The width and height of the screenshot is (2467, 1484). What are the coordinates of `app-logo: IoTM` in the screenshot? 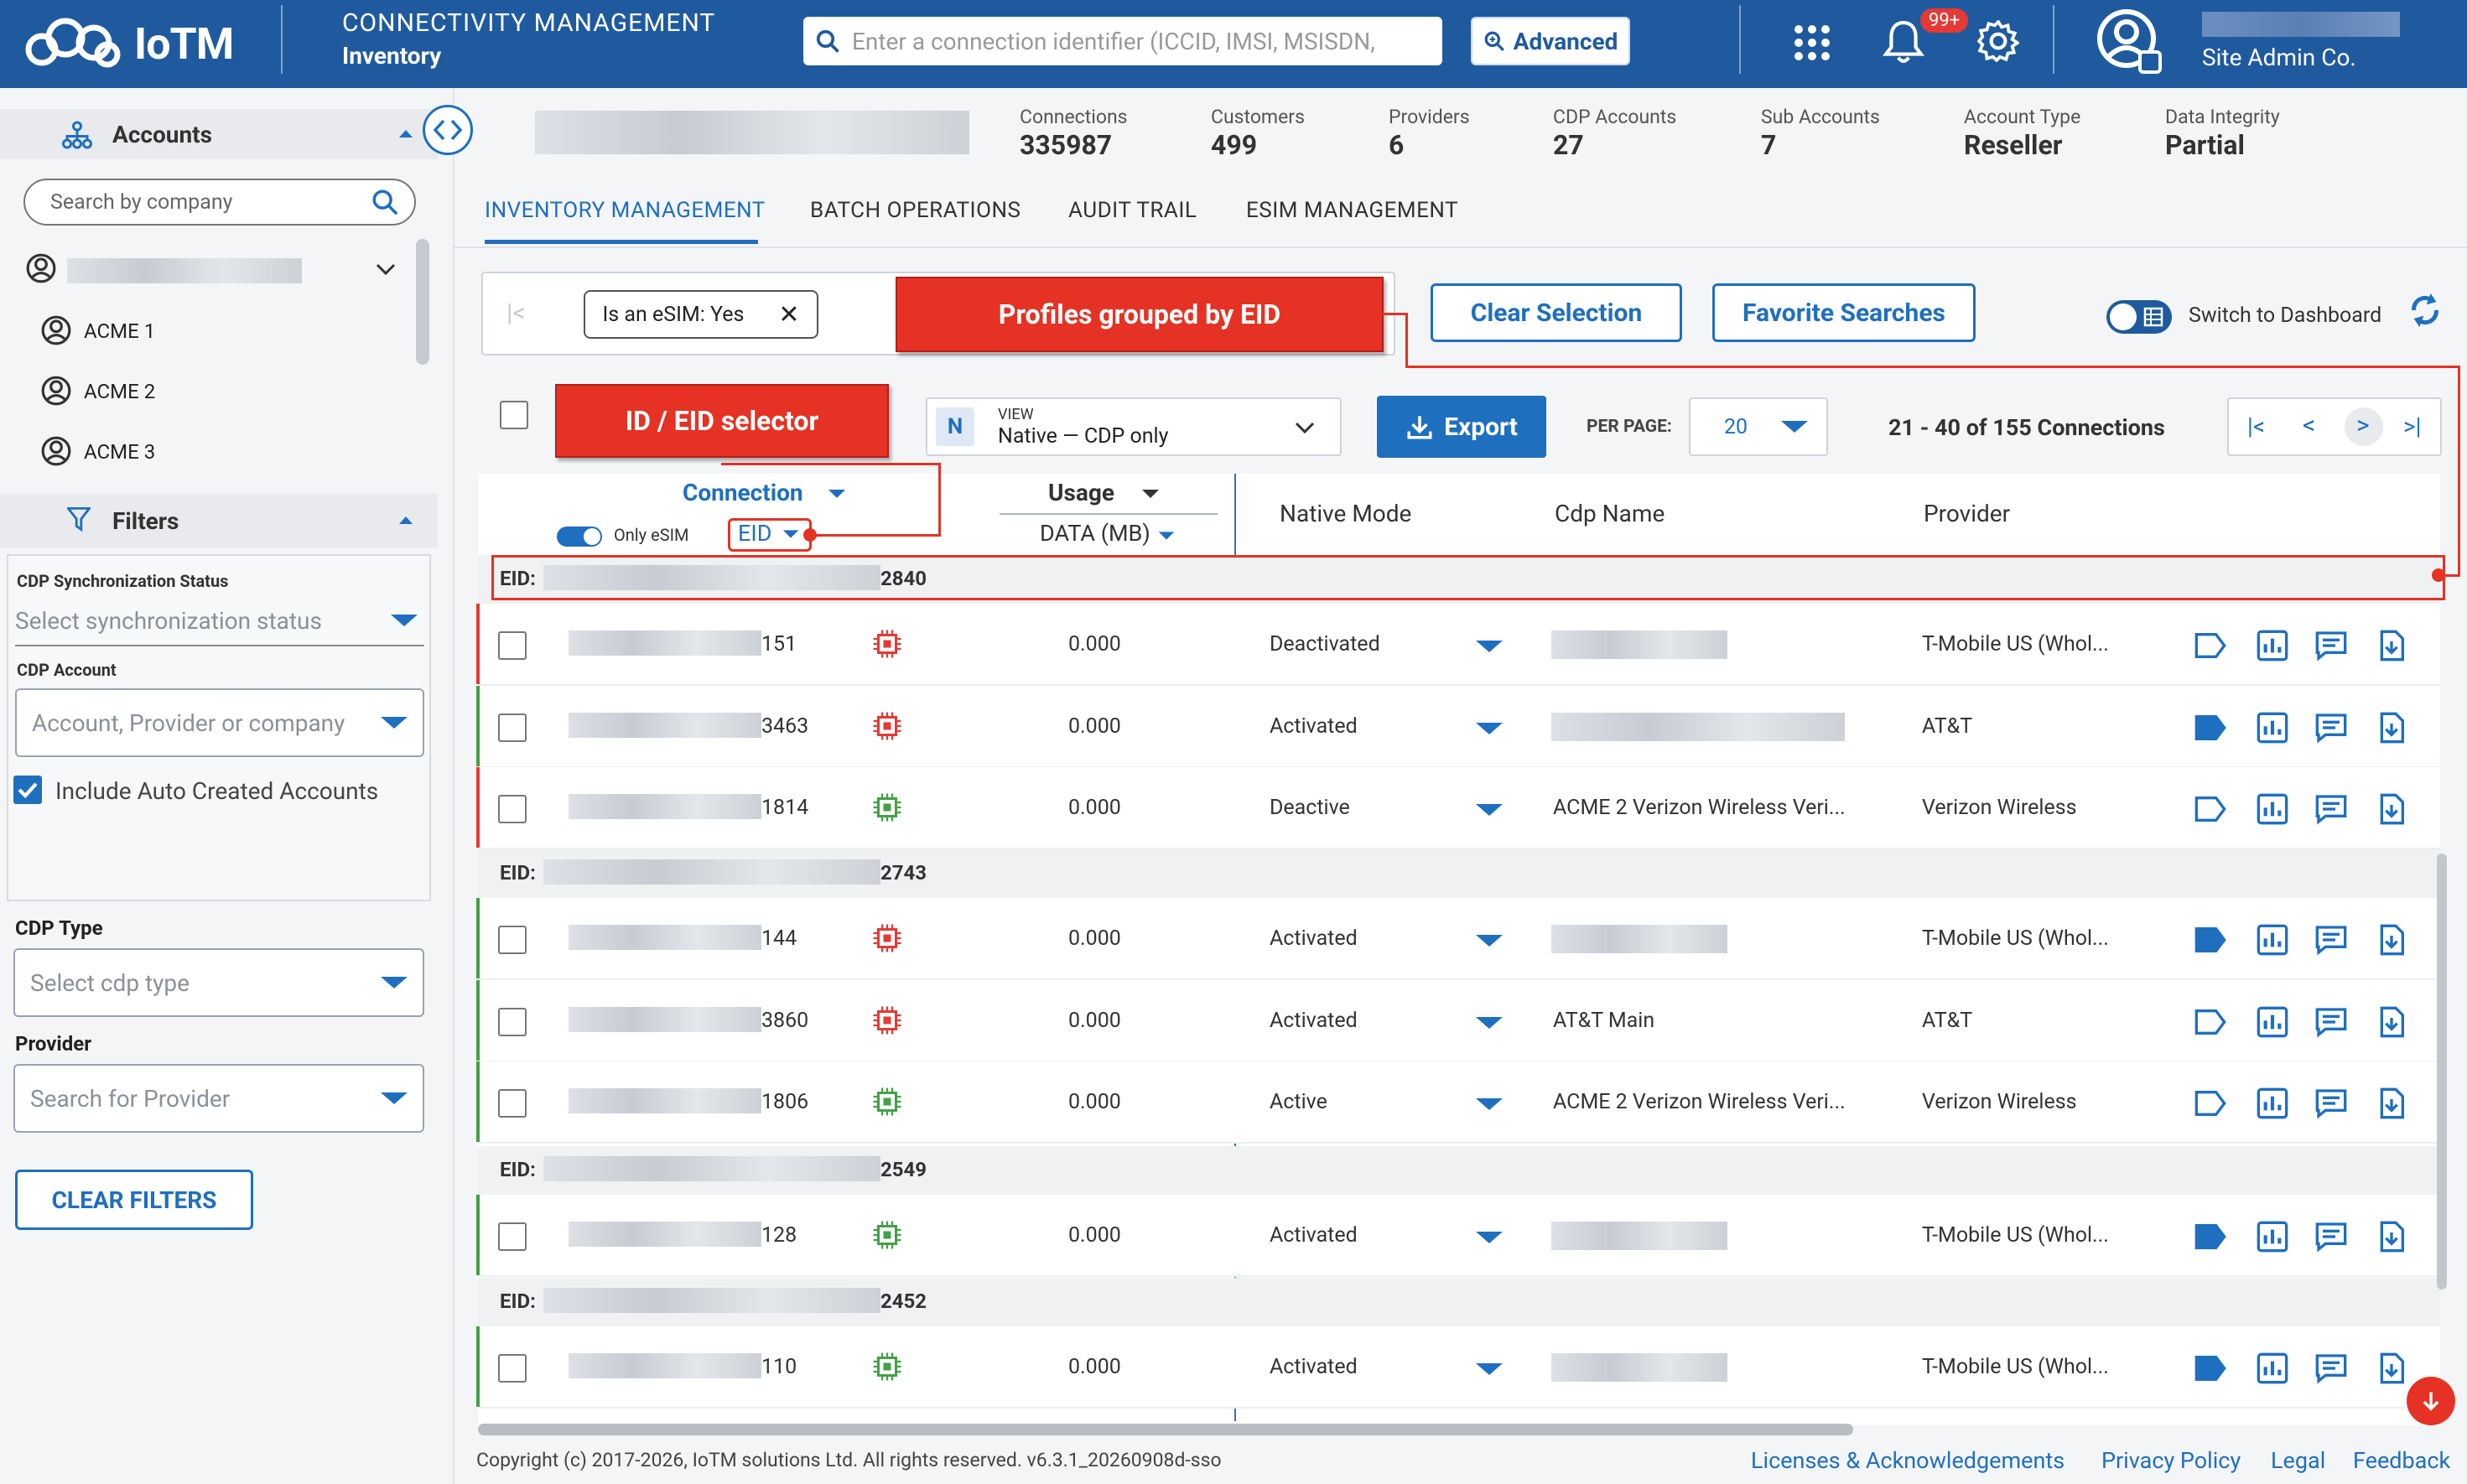 It's located at (129, 43).